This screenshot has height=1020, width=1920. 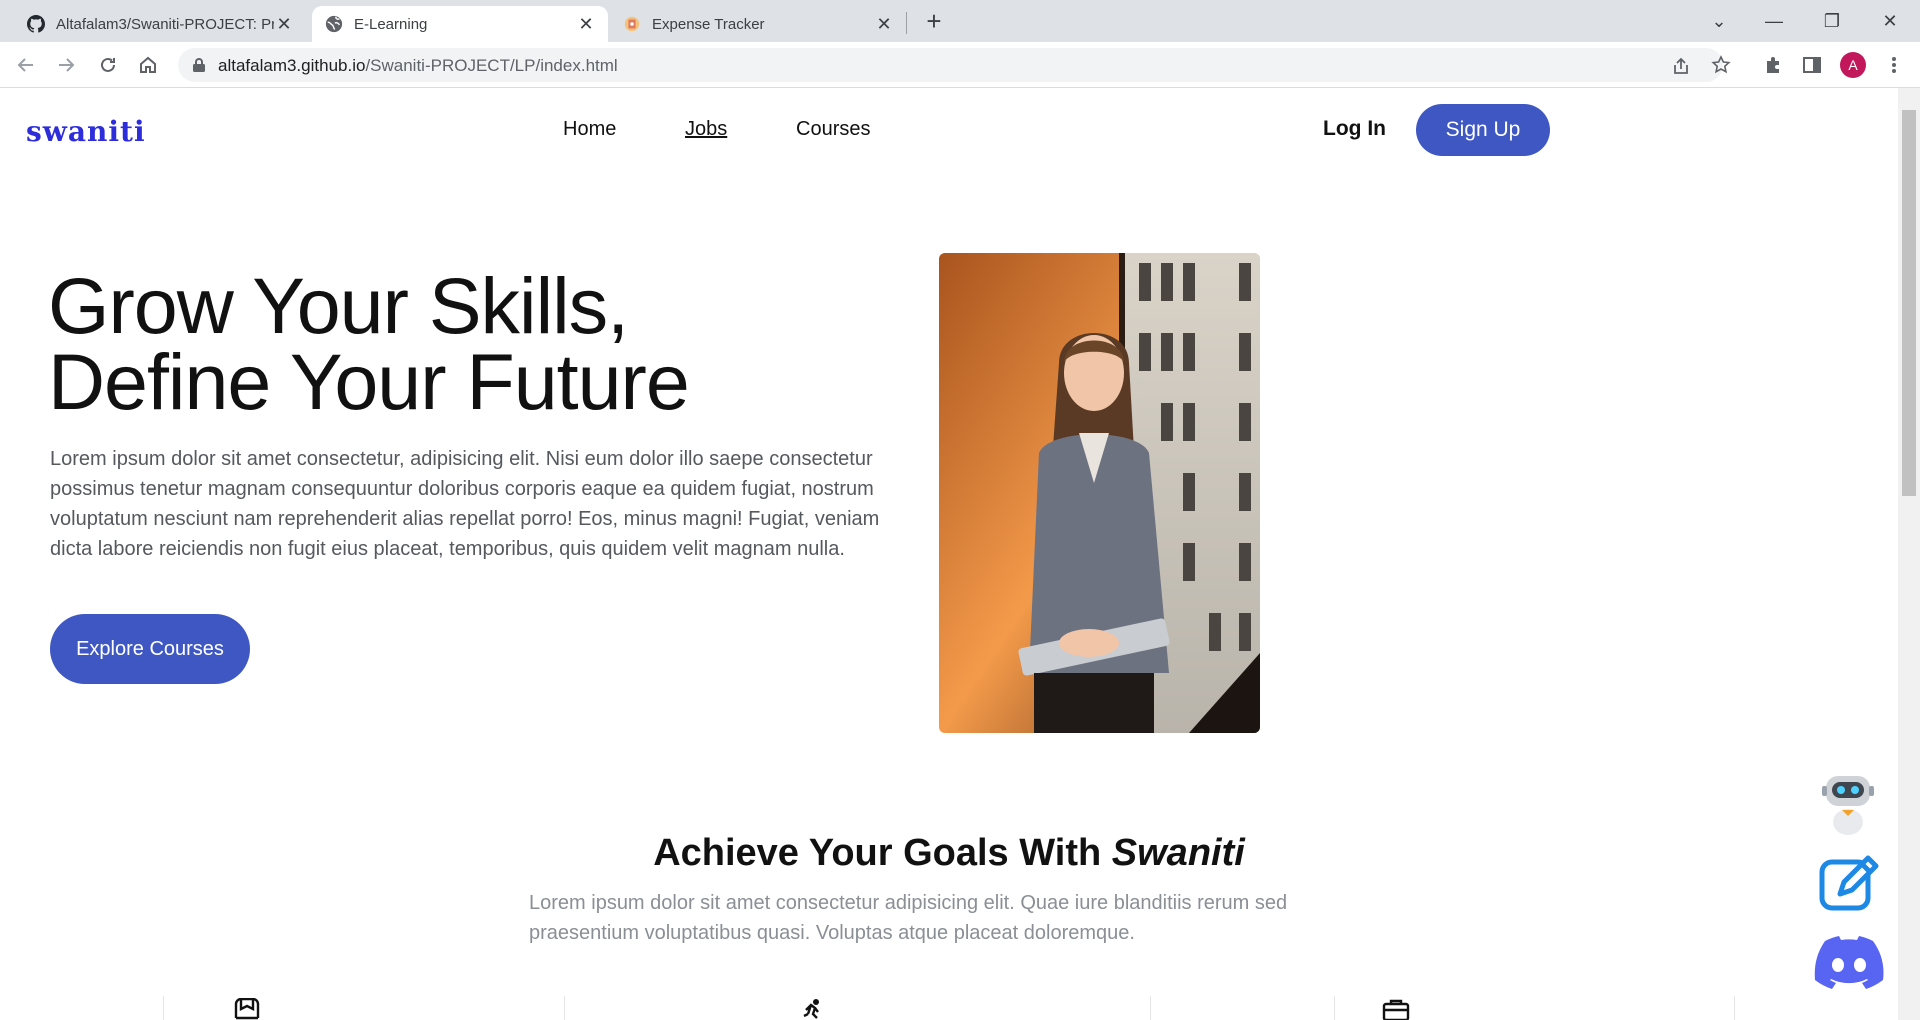 I want to click on goals-heading: Achieve Your Goals With Swaniti, so click(x=949, y=853).